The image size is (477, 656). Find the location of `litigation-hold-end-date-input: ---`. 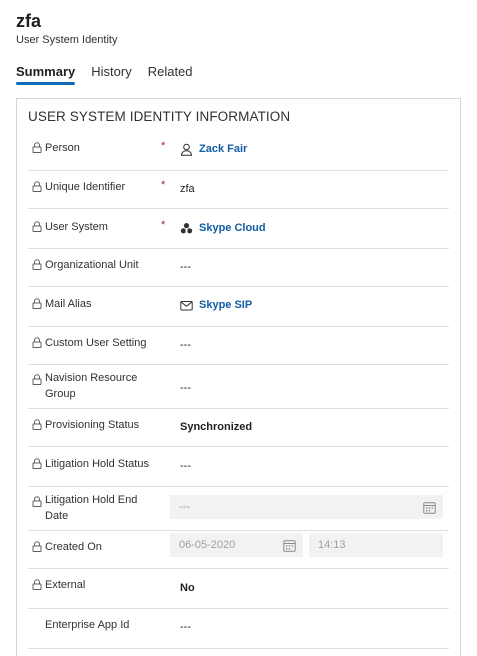

litigation-hold-end-date-input: --- is located at coordinates (306, 507).